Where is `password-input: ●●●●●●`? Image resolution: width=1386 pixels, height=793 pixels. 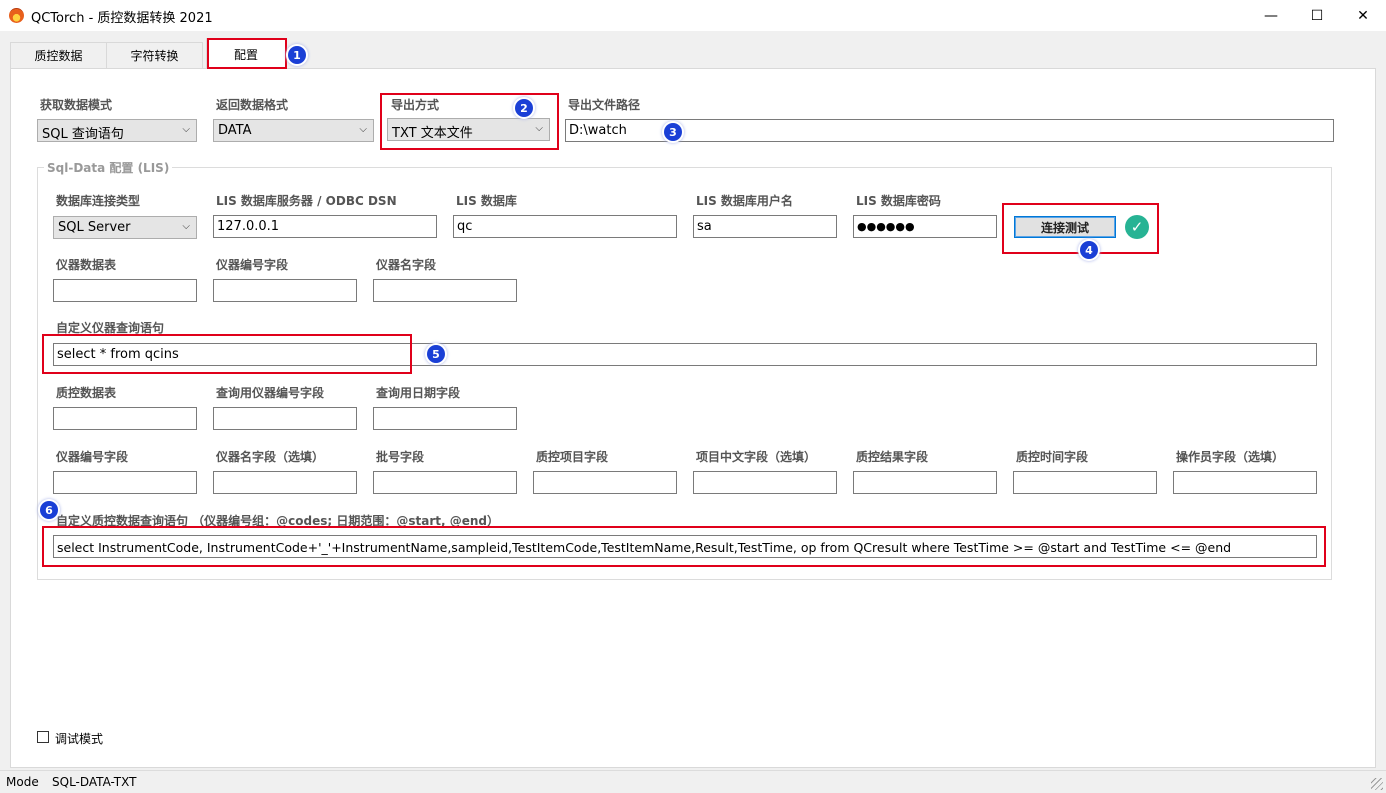
password-input: ●●●●●● is located at coordinates (925, 226).